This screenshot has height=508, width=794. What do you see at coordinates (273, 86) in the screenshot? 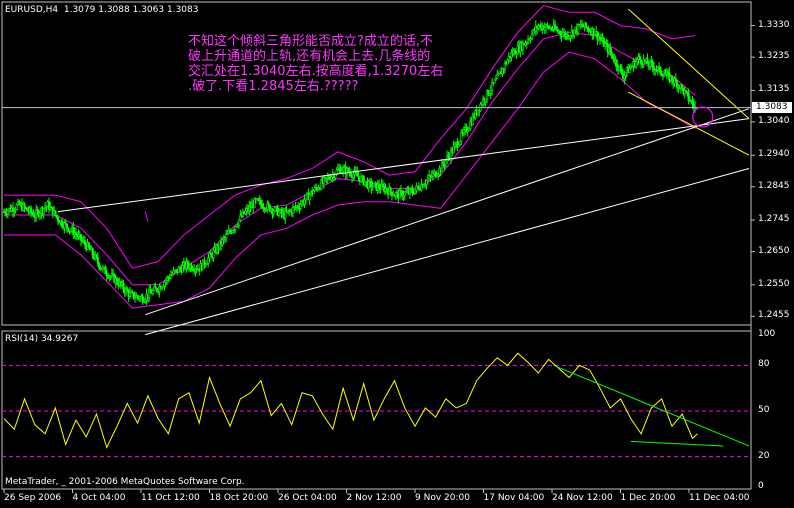
I see `note-line: .破了.下看1.2845左右.?????` at bounding box center [273, 86].